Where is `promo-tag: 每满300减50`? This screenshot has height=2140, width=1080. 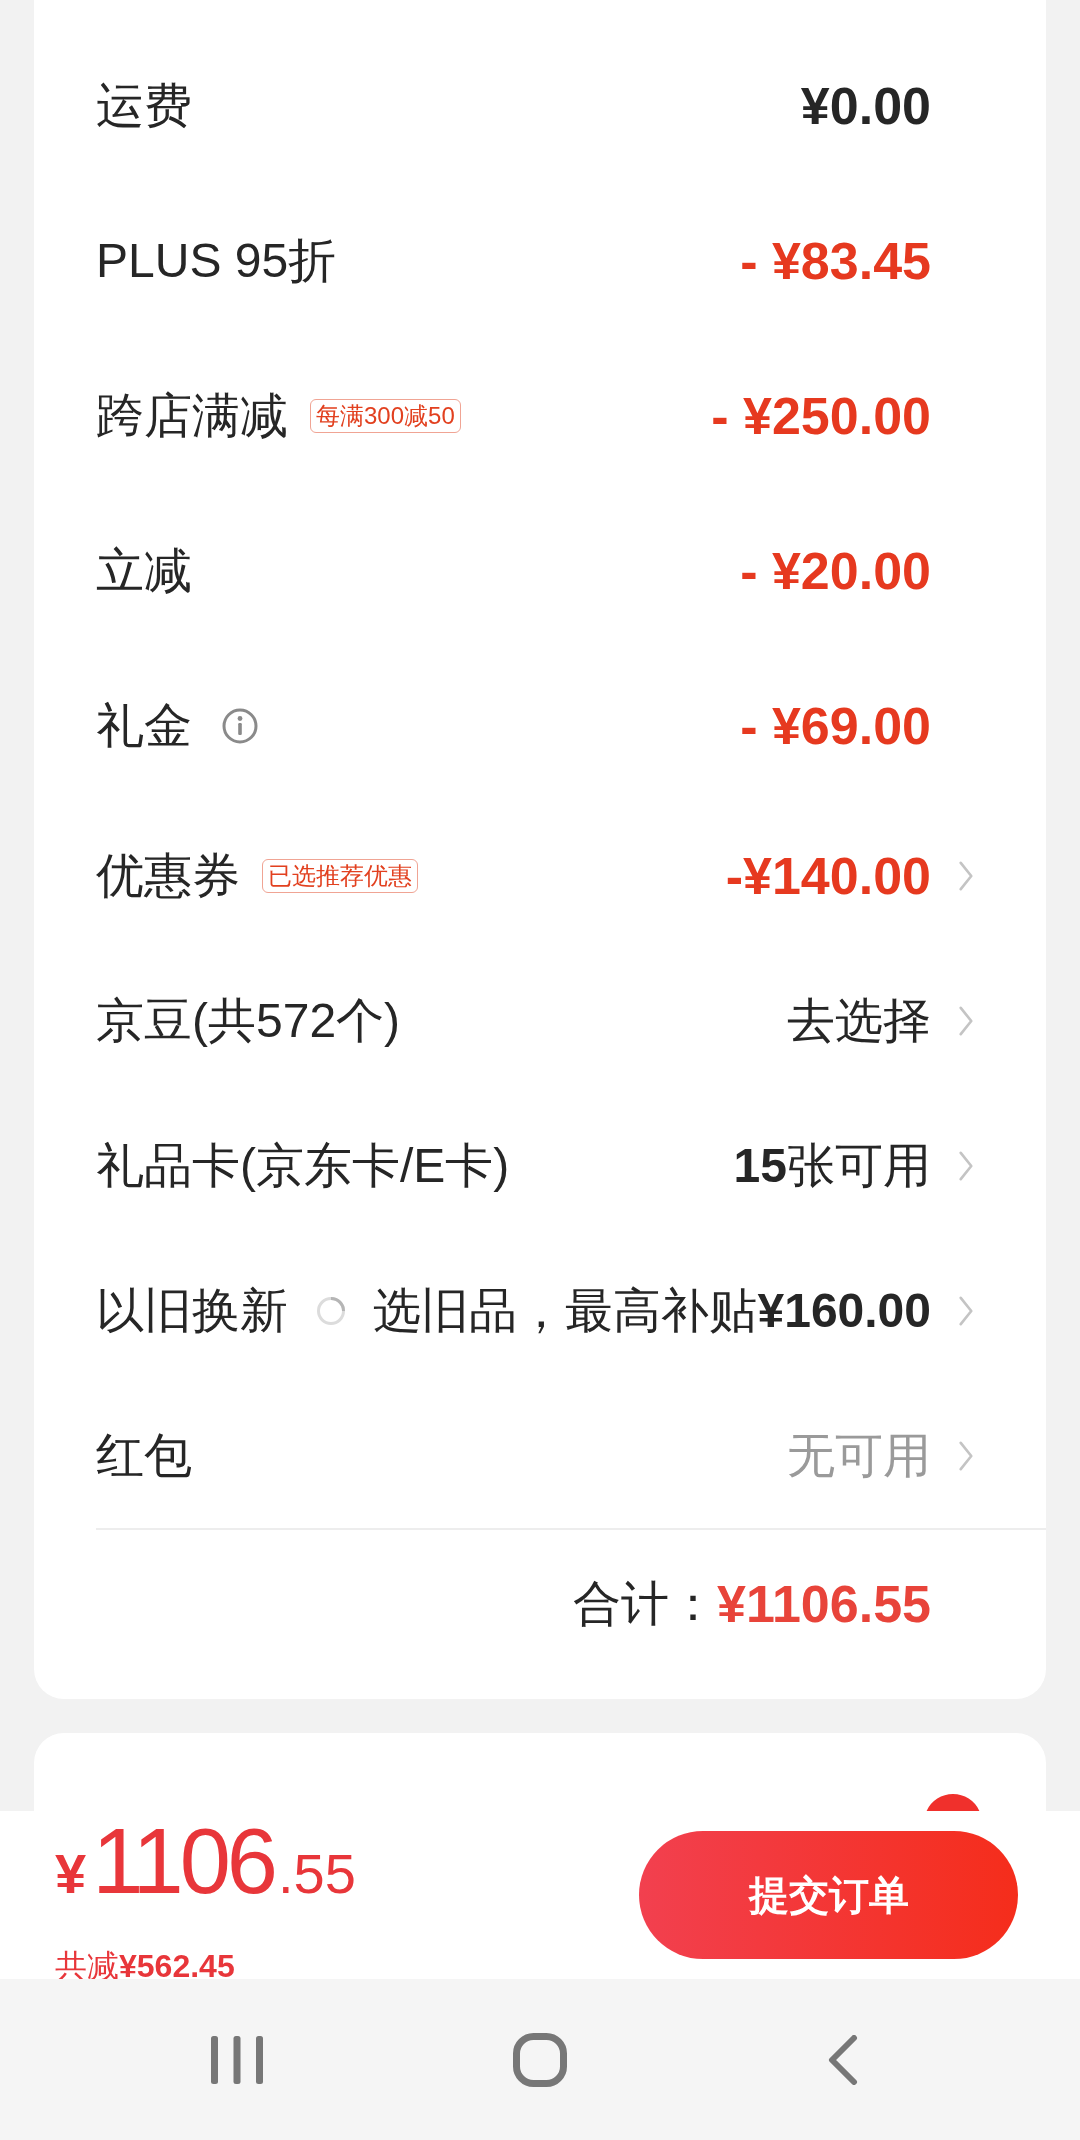
promo-tag: 每满300减50 is located at coordinates (385, 415).